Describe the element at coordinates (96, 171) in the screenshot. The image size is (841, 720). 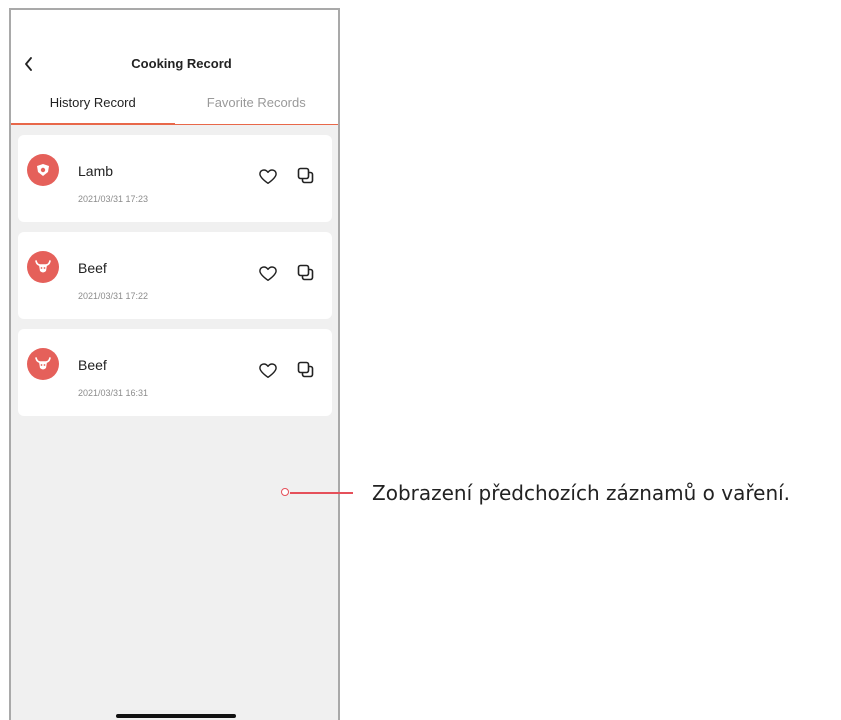
I see `record-name: Lamb` at that location.